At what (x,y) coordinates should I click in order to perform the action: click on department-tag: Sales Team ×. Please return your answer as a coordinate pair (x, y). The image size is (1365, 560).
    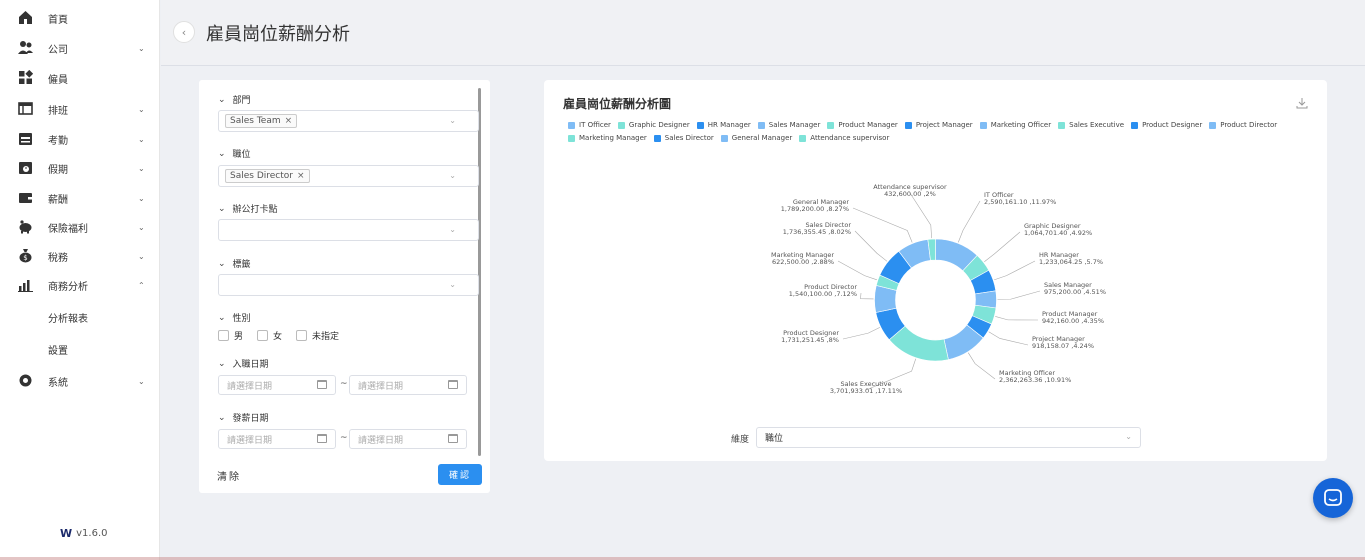
    Looking at the image, I should click on (261, 121).